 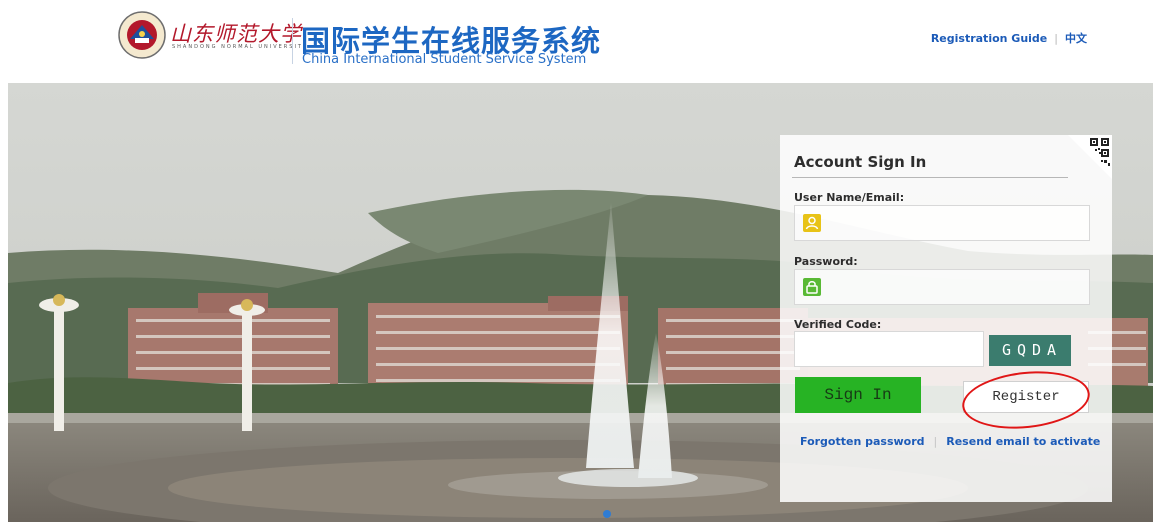 I want to click on username-input, so click(x=956, y=223).